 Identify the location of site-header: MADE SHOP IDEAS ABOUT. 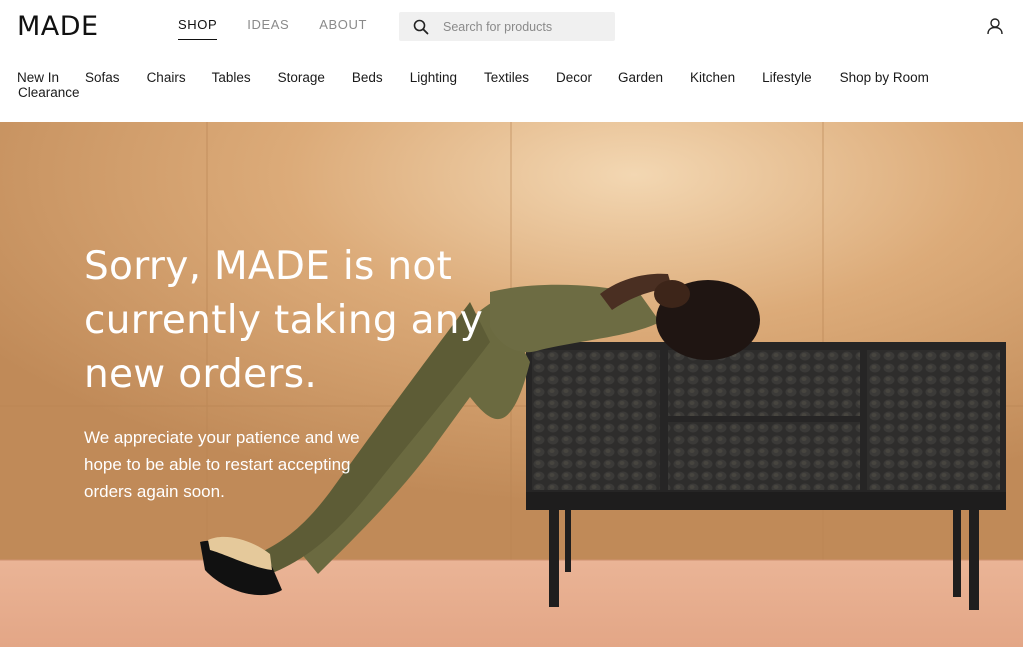
(511, 27).